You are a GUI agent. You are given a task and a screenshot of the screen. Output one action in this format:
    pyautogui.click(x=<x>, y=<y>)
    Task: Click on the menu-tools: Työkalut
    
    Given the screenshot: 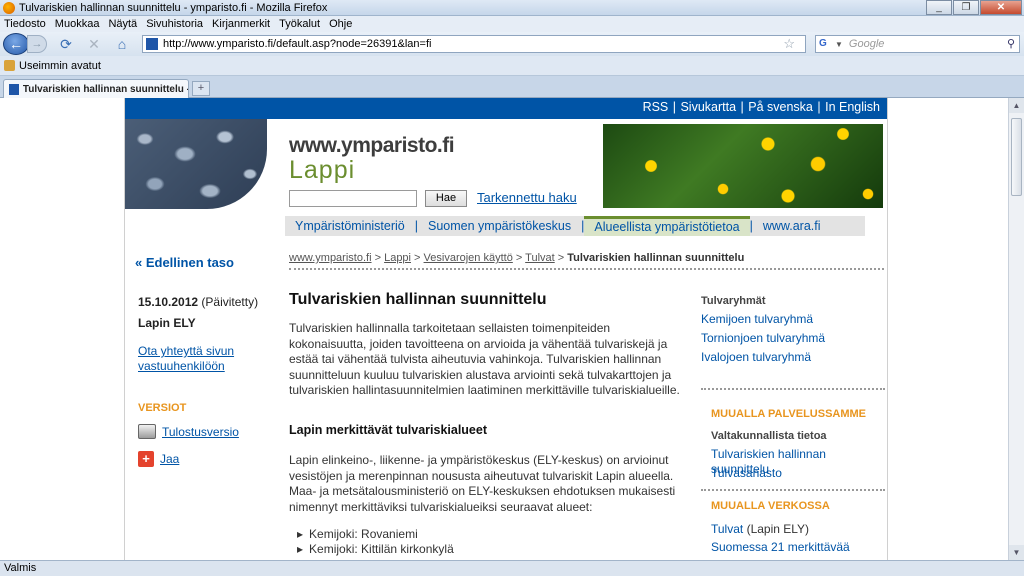 What is the action you would take?
    pyautogui.click(x=299, y=24)
    